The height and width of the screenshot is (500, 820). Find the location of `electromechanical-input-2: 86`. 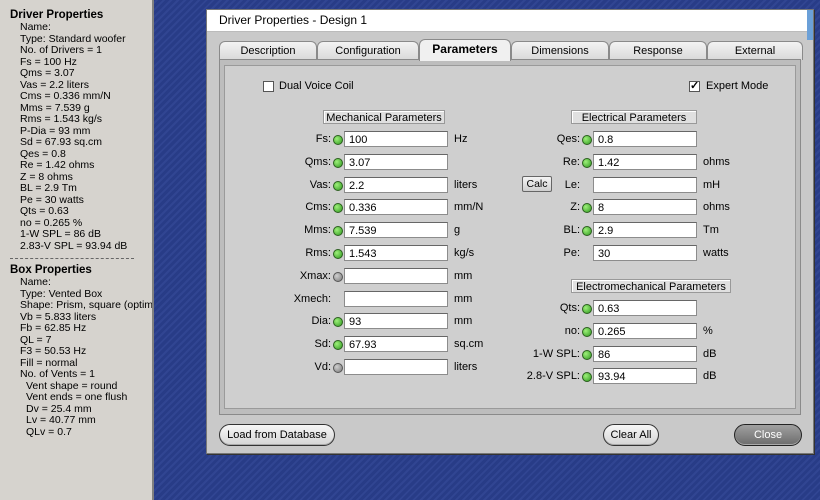

electromechanical-input-2: 86 is located at coordinates (645, 353).